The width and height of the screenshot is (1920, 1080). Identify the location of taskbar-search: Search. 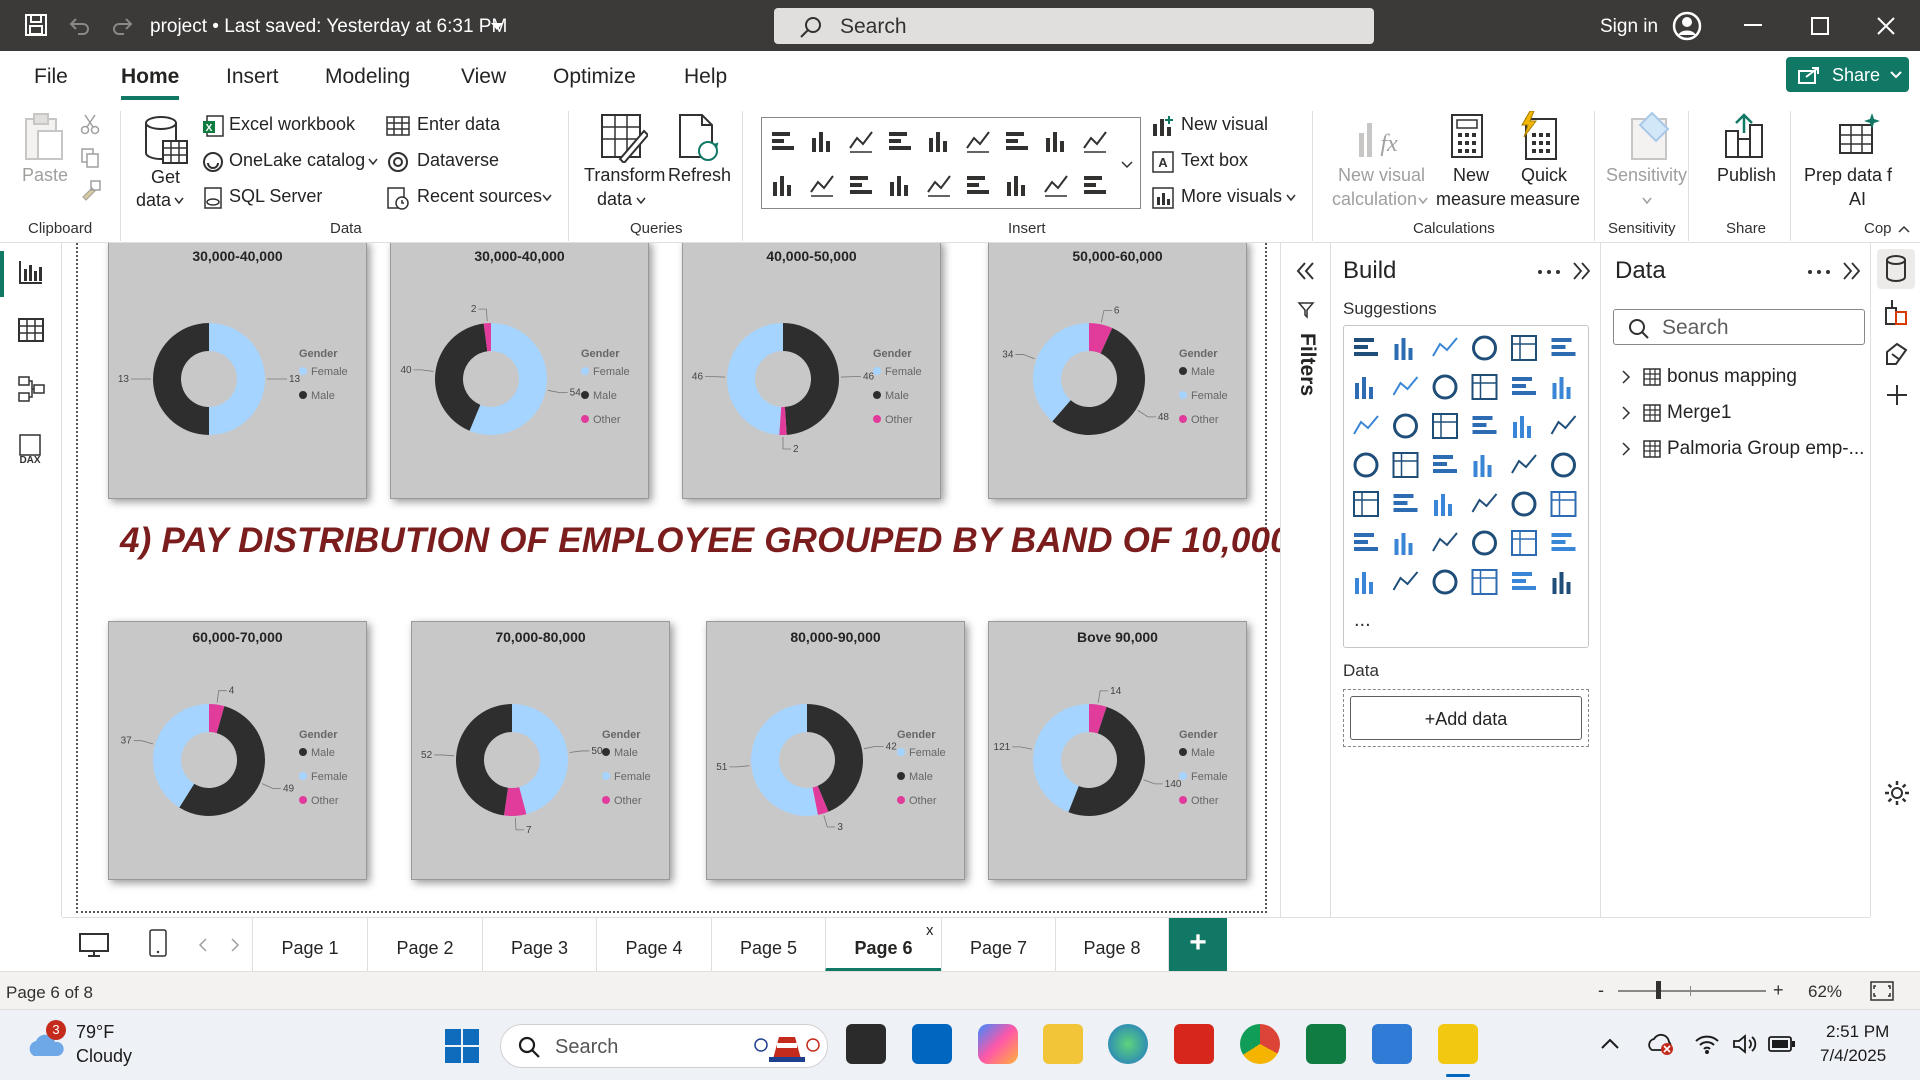
(664, 1046).